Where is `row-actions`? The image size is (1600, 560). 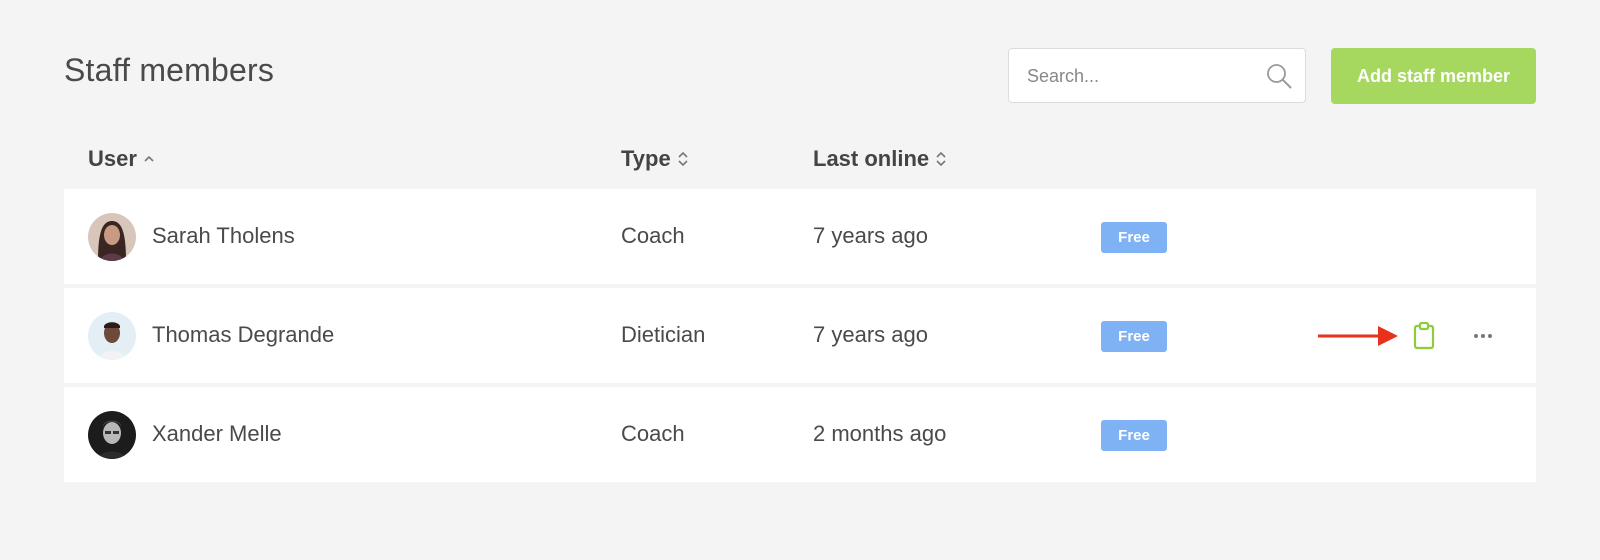
row-actions is located at coordinates (1416, 336).